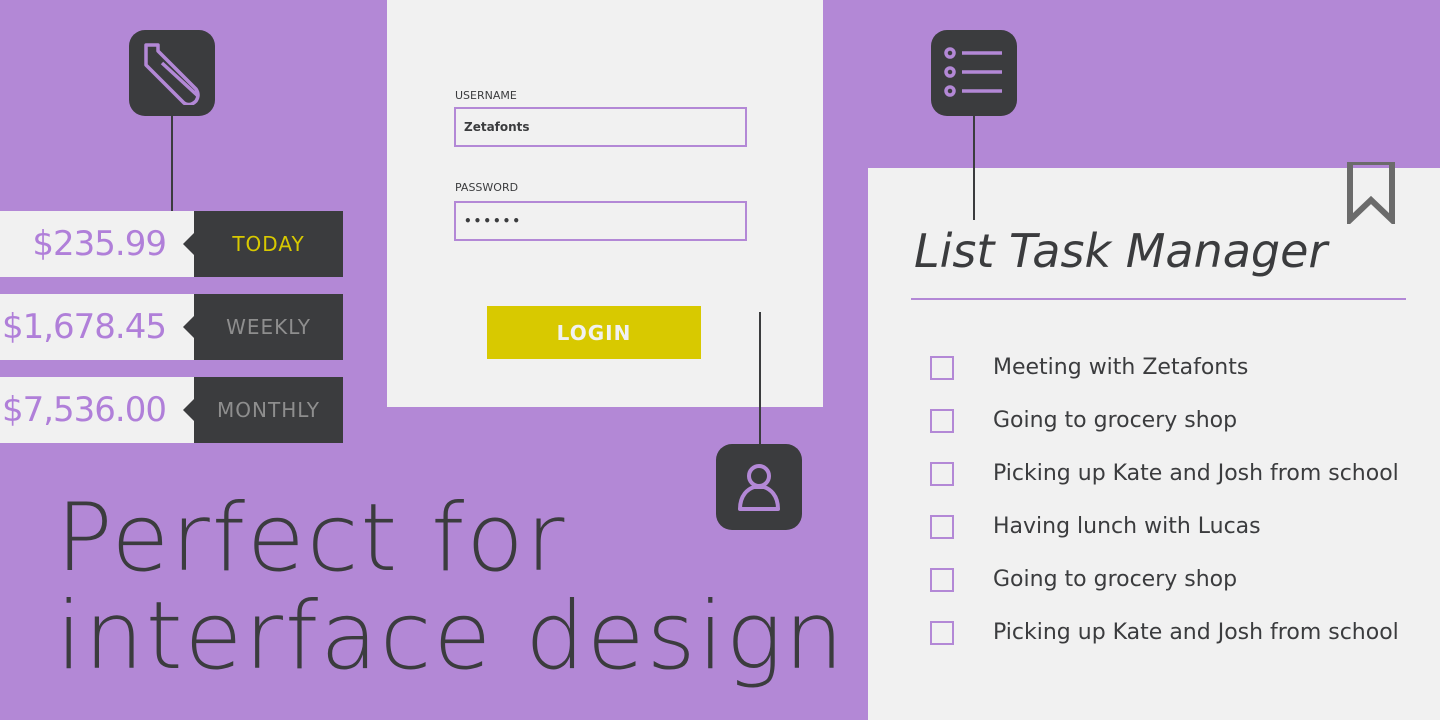  What do you see at coordinates (1121, 367) in the screenshot?
I see `task-label: Meeting with Zetafonts` at bounding box center [1121, 367].